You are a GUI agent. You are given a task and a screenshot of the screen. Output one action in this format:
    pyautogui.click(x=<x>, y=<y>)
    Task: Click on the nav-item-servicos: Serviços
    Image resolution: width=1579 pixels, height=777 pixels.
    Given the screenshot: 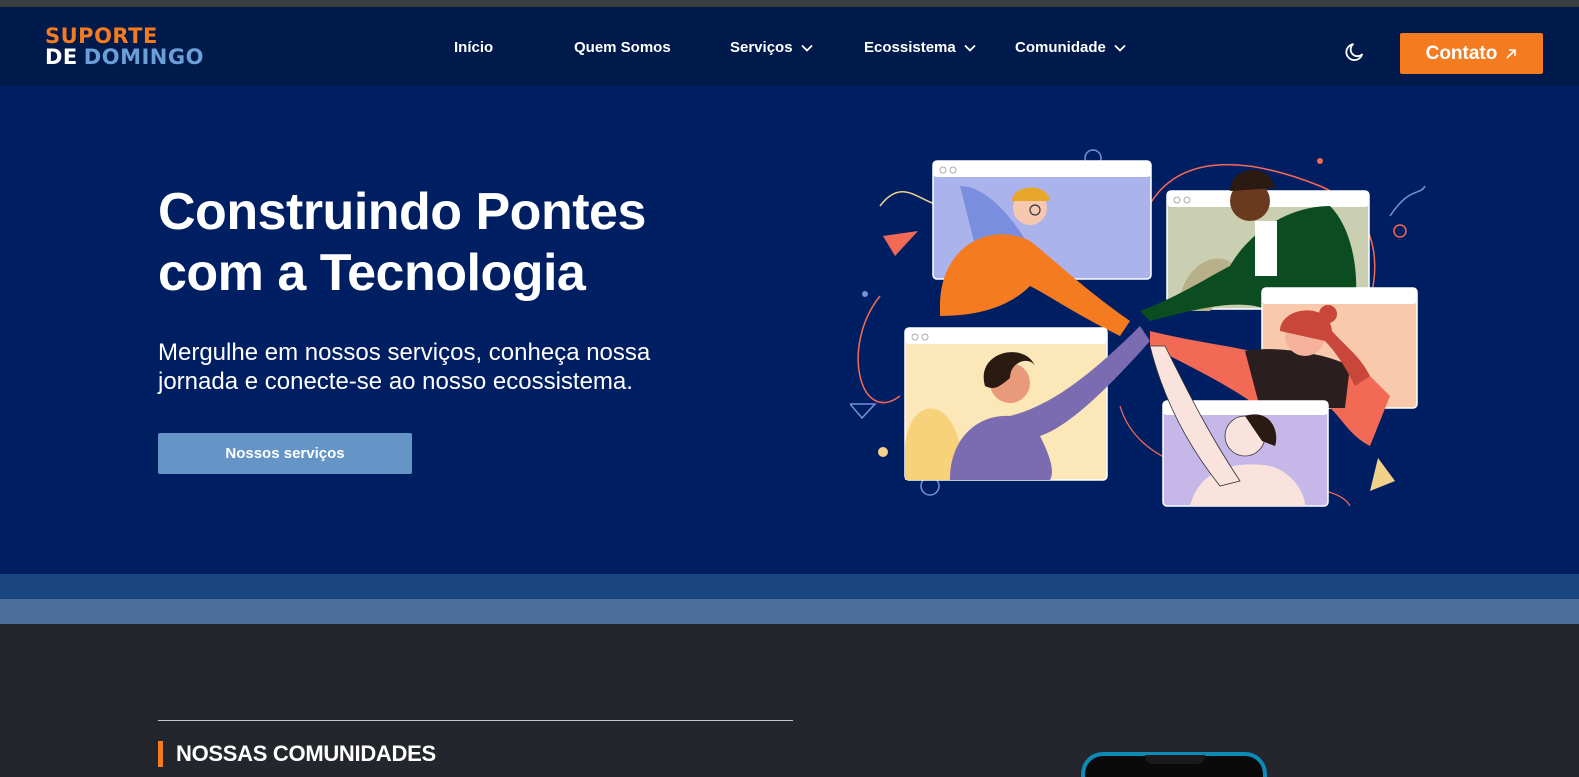 What is the action you would take?
    pyautogui.click(x=771, y=47)
    